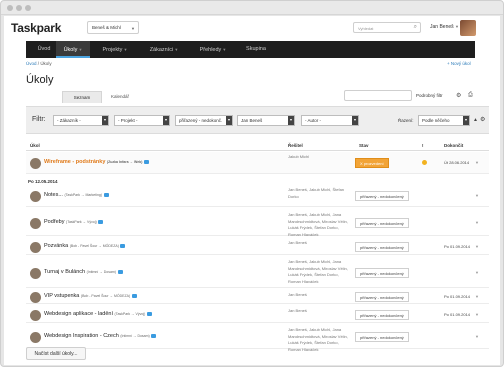 This screenshot has height=367, width=504. What do you see at coordinates (429, 95) in the screenshot?
I see `detailed-filter-link: Podrobný filtr` at bounding box center [429, 95].